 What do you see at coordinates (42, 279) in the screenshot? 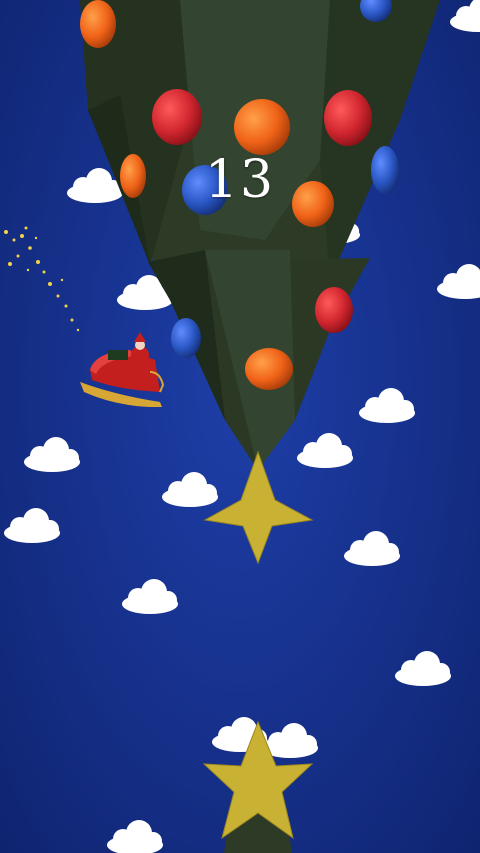
I see `sparkle-trail` at bounding box center [42, 279].